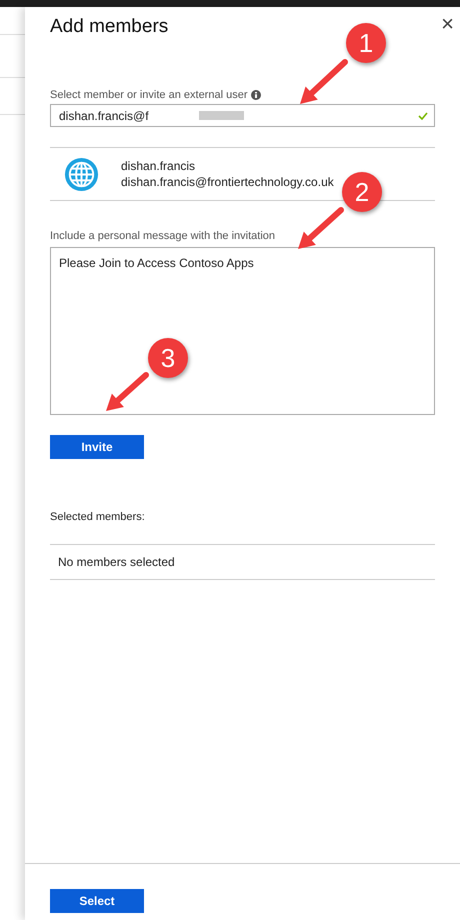 The image size is (460, 920). Describe the element at coordinates (447, 24) in the screenshot. I see `close-button: ×` at that location.